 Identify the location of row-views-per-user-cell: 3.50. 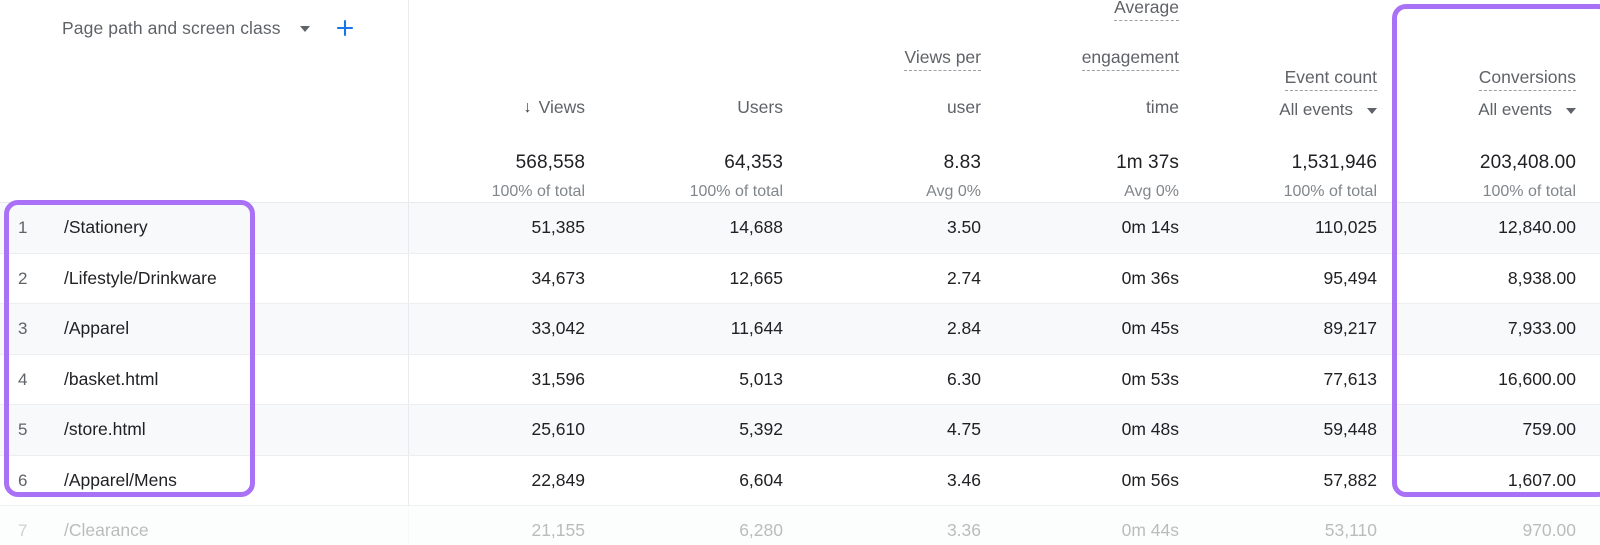
(904, 228).